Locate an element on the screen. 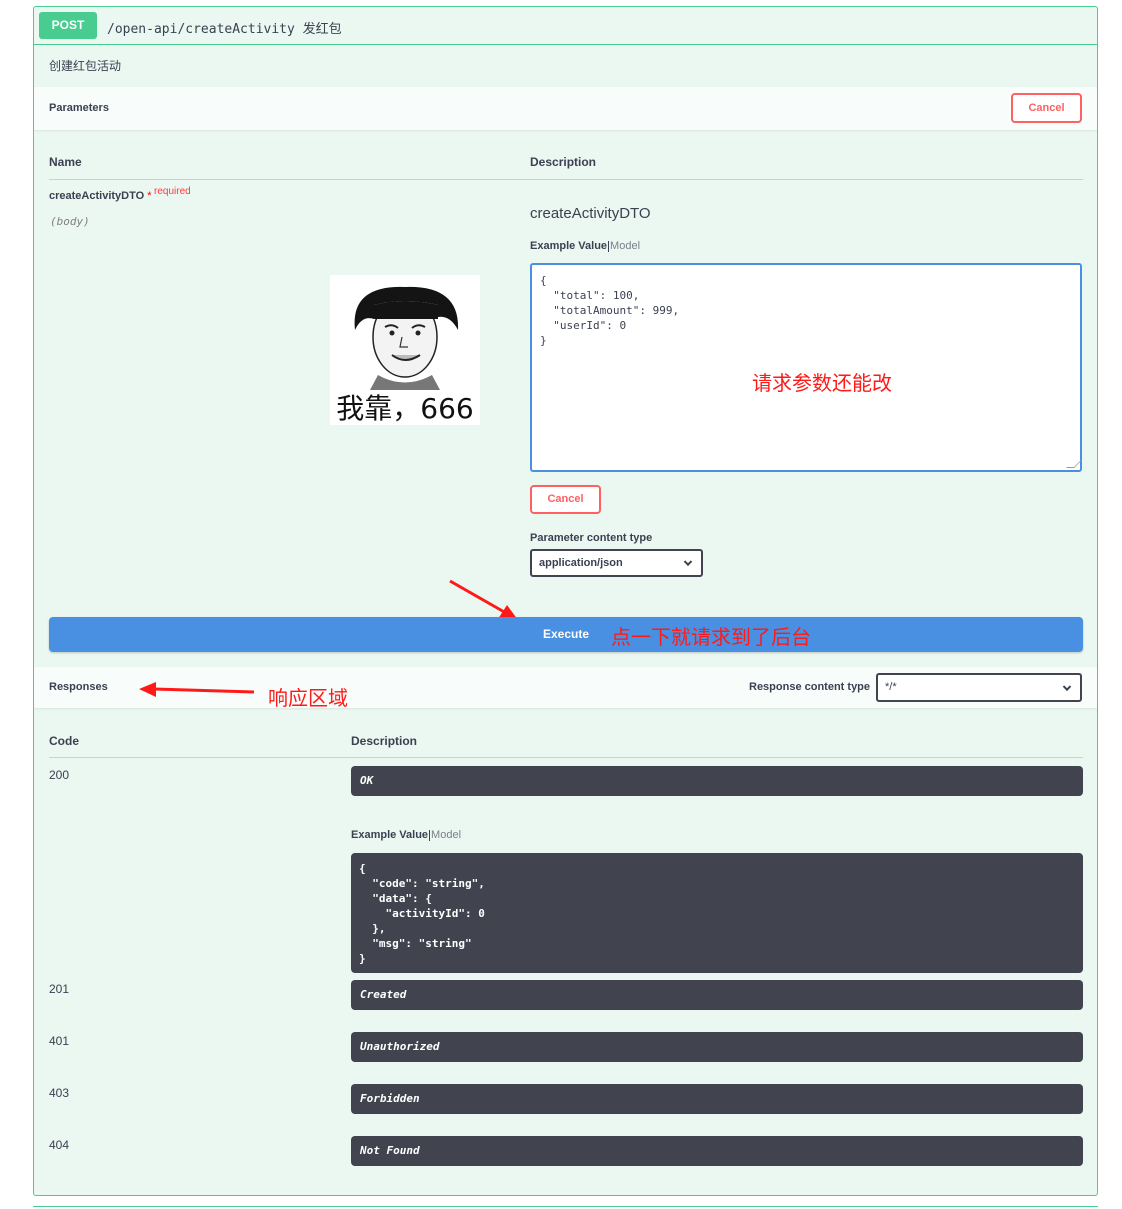  responses-col-description: Description is located at coordinates (384, 741).